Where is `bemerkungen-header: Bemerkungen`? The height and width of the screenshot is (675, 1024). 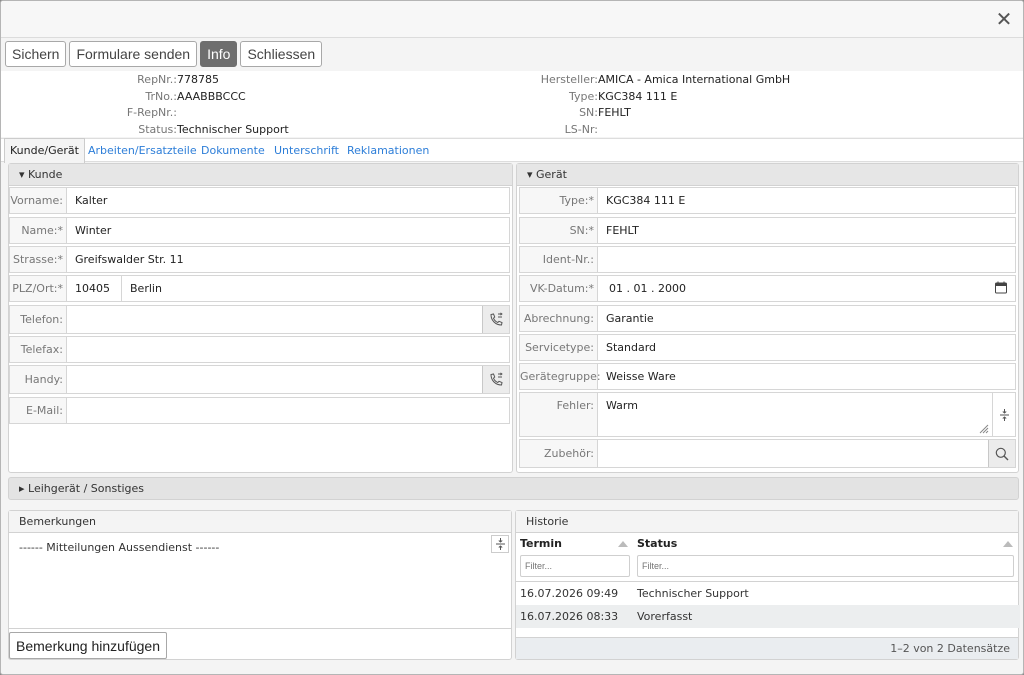 bemerkungen-header: Bemerkungen is located at coordinates (260, 522).